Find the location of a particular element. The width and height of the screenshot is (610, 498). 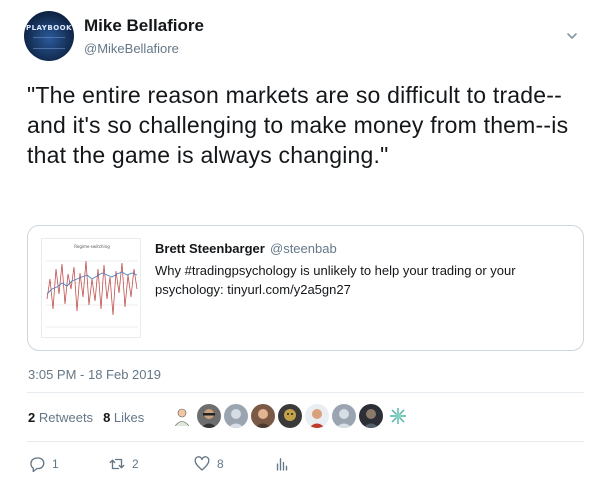

retweet-count: 2 is located at coordinates (135, 464).